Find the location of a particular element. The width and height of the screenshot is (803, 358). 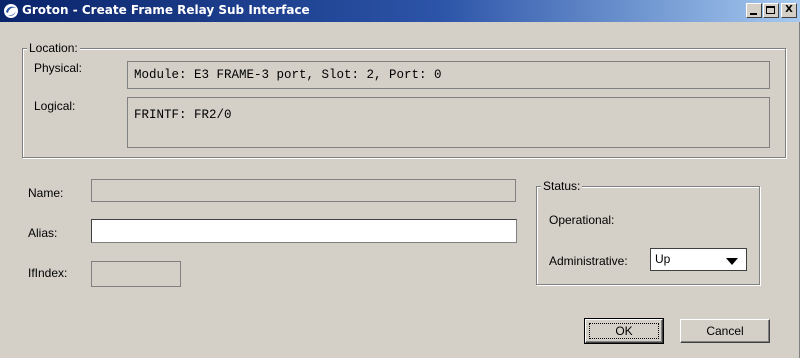

cancel-button: Cancel is located at coordinates (725, 331).